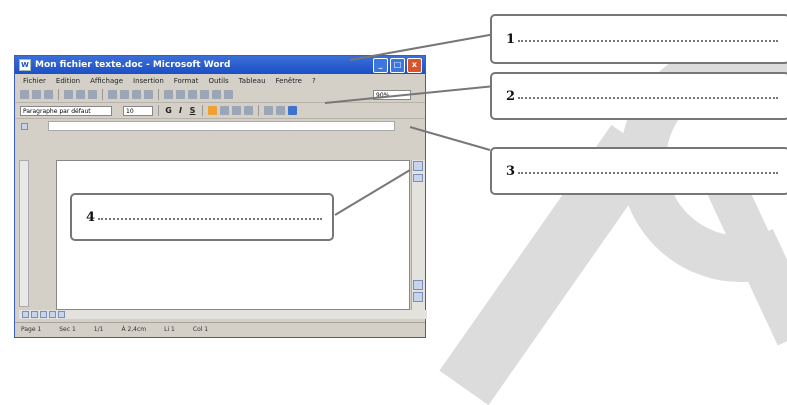 This screenshot has width=787, height=405. I want to click on callout-number: 4, so click(91, 217).